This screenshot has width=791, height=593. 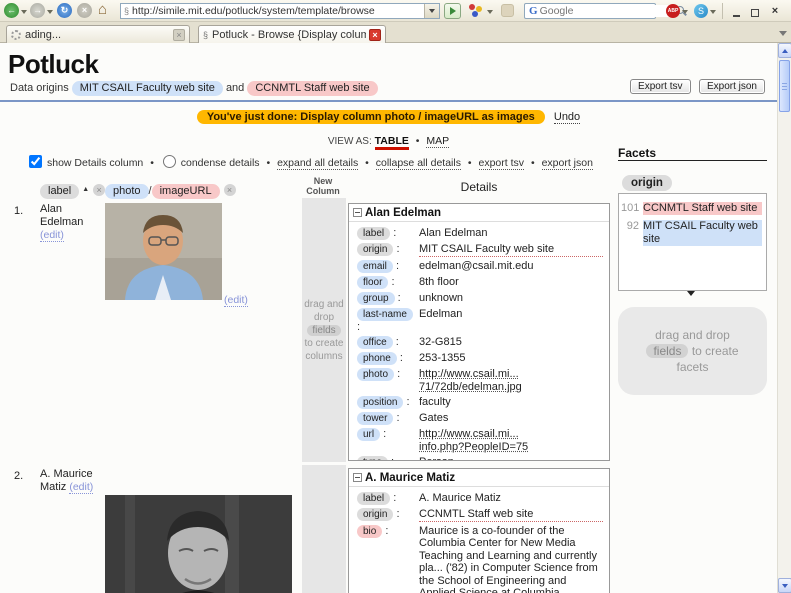 I want to click on expand-all-details-link: expand all details, so click(x=318, y=163).